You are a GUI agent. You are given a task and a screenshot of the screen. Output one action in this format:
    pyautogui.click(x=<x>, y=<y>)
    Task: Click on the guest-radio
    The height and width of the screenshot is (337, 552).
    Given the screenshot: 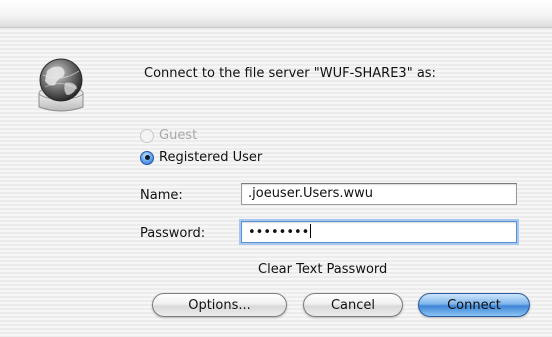 What is the action you would take?
    pyautogui.click(x=147, y=135)
    